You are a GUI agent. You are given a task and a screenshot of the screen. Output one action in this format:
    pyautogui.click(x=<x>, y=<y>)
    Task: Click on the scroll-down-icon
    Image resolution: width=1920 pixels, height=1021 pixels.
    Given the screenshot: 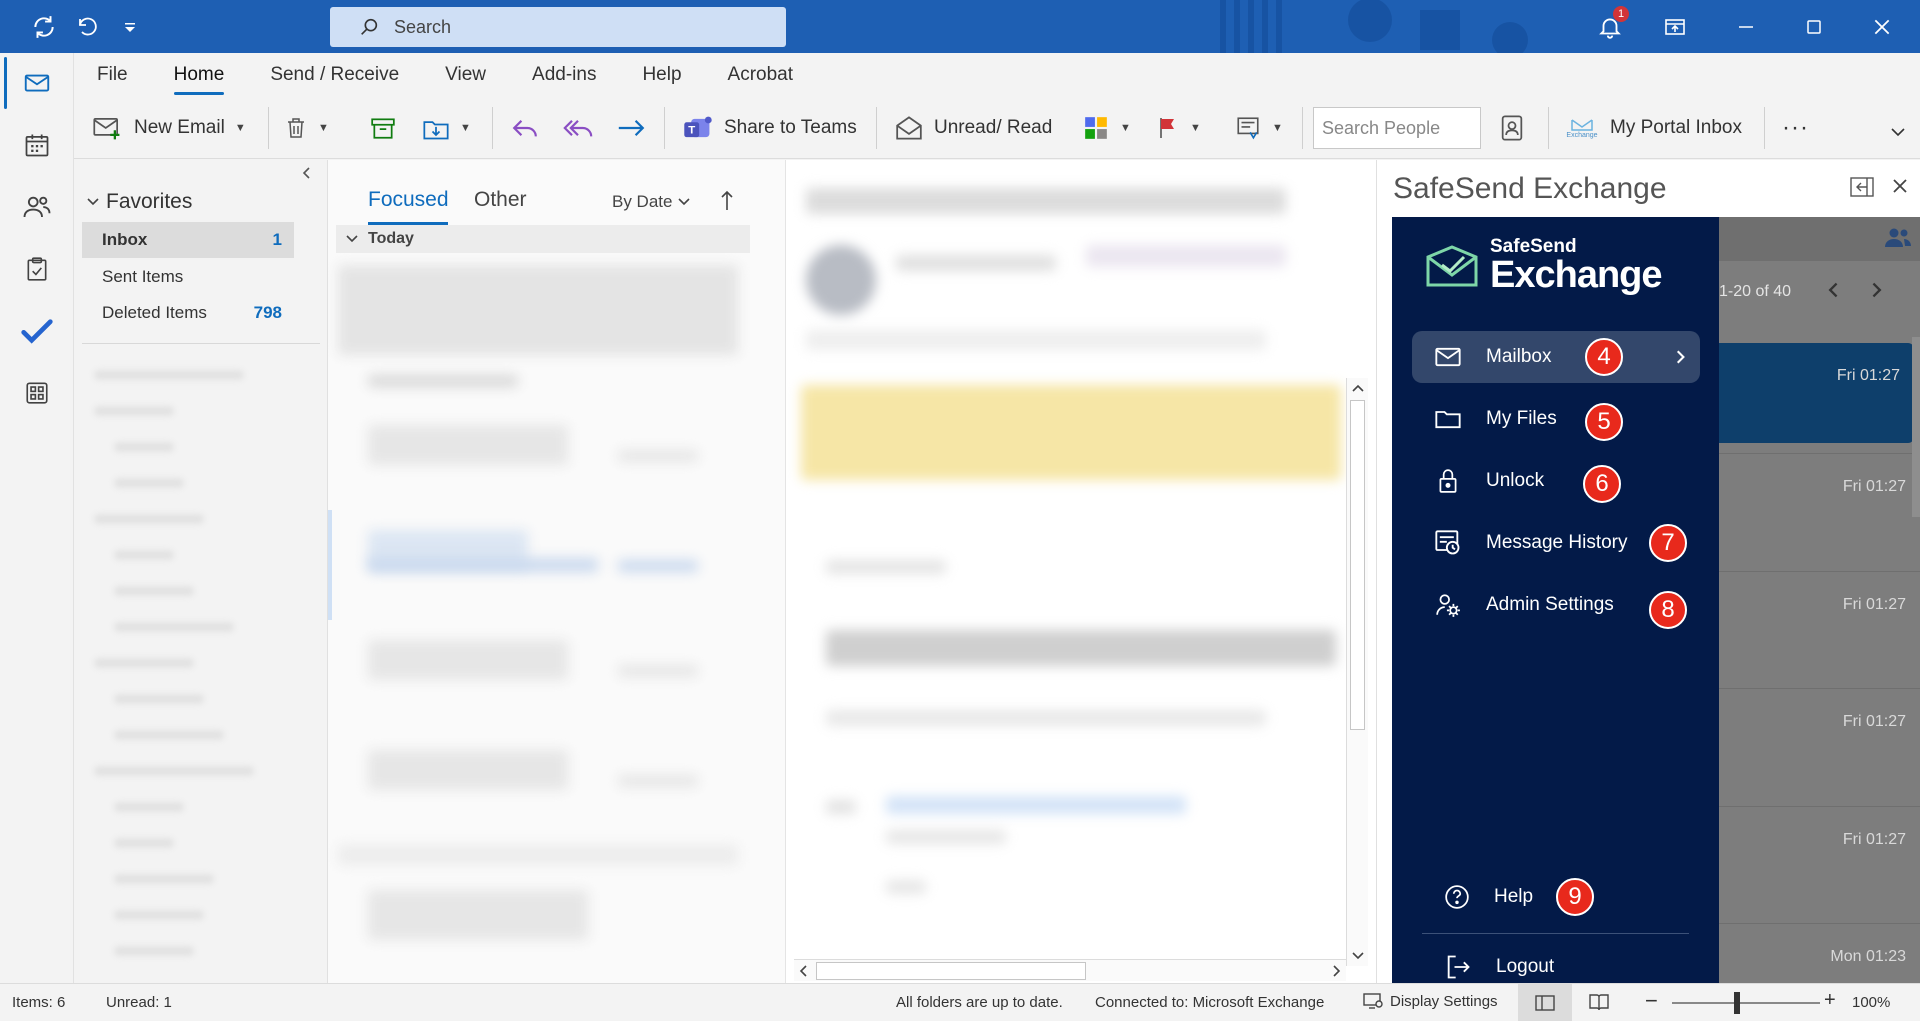 What is the action you would take?
    pyautogui.click(x=1358, y=956)
    